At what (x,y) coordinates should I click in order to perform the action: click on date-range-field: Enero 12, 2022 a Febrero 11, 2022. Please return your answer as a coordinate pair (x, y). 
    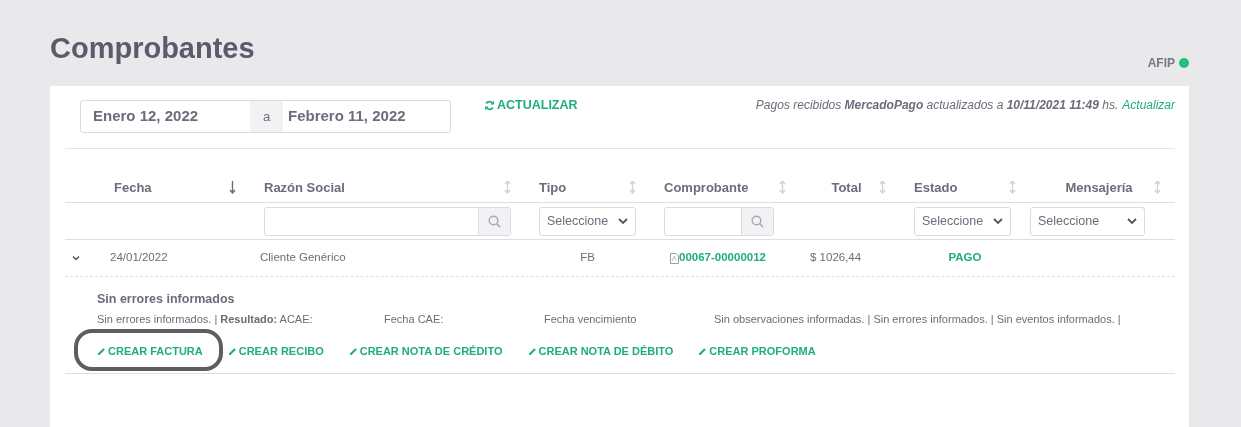
    Looking at the image, I should click on (265, 116).